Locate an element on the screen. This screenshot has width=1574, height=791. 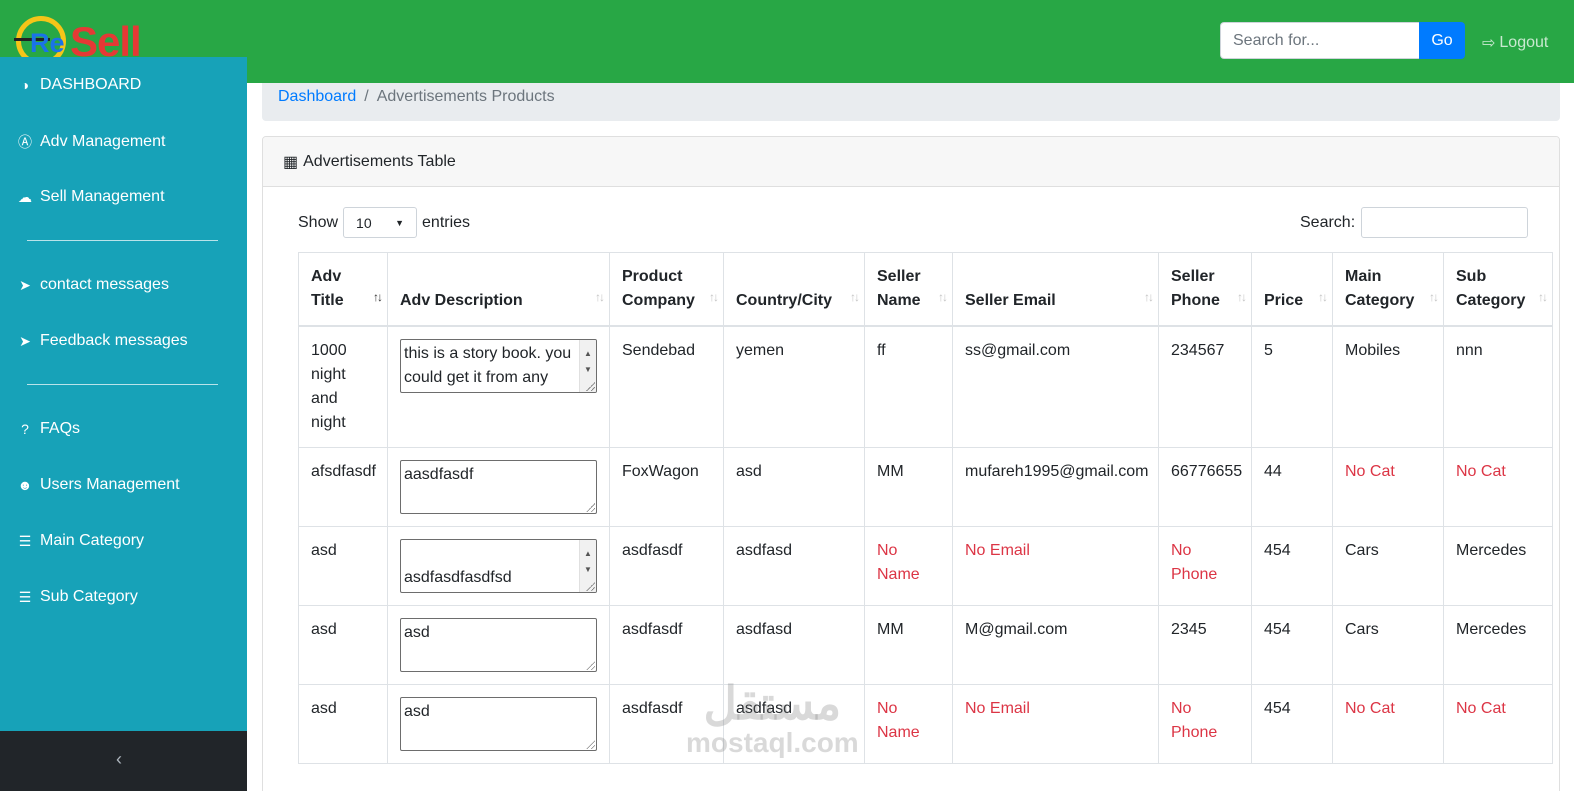
cell-country: asd is located at coordinates (794, 487).